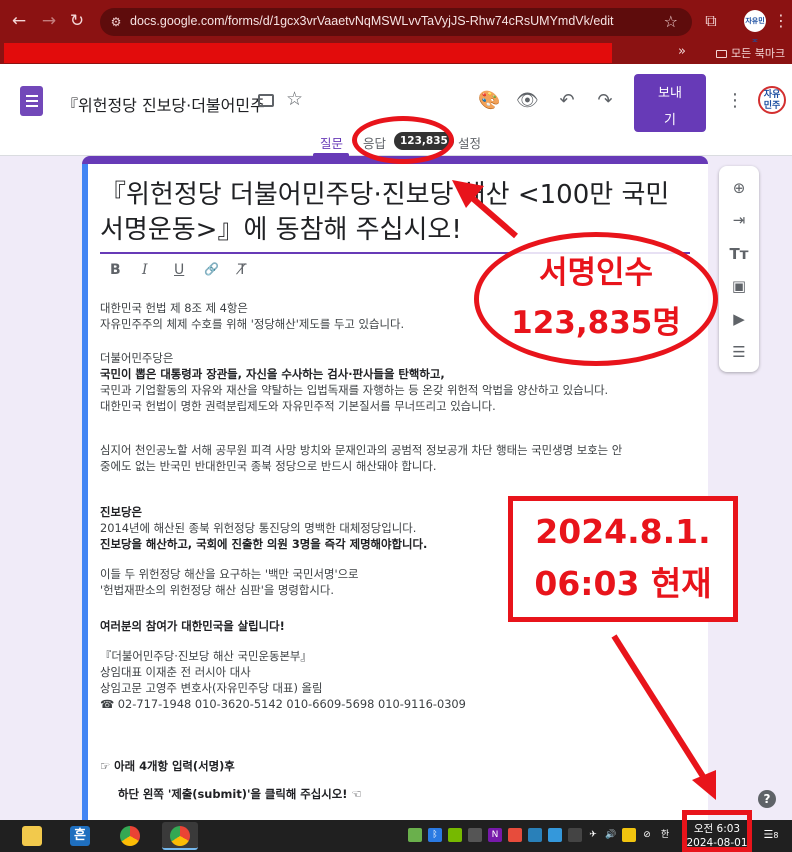 This screenshot has height=852, width=792. What do you see at coordinates (258, 528) in the screenshot?
I see `desc-line: 2014년에 해산된 종북 위헌정당 통진당의 명백한 대체정당입니다.` at bounding box center [258, 528].